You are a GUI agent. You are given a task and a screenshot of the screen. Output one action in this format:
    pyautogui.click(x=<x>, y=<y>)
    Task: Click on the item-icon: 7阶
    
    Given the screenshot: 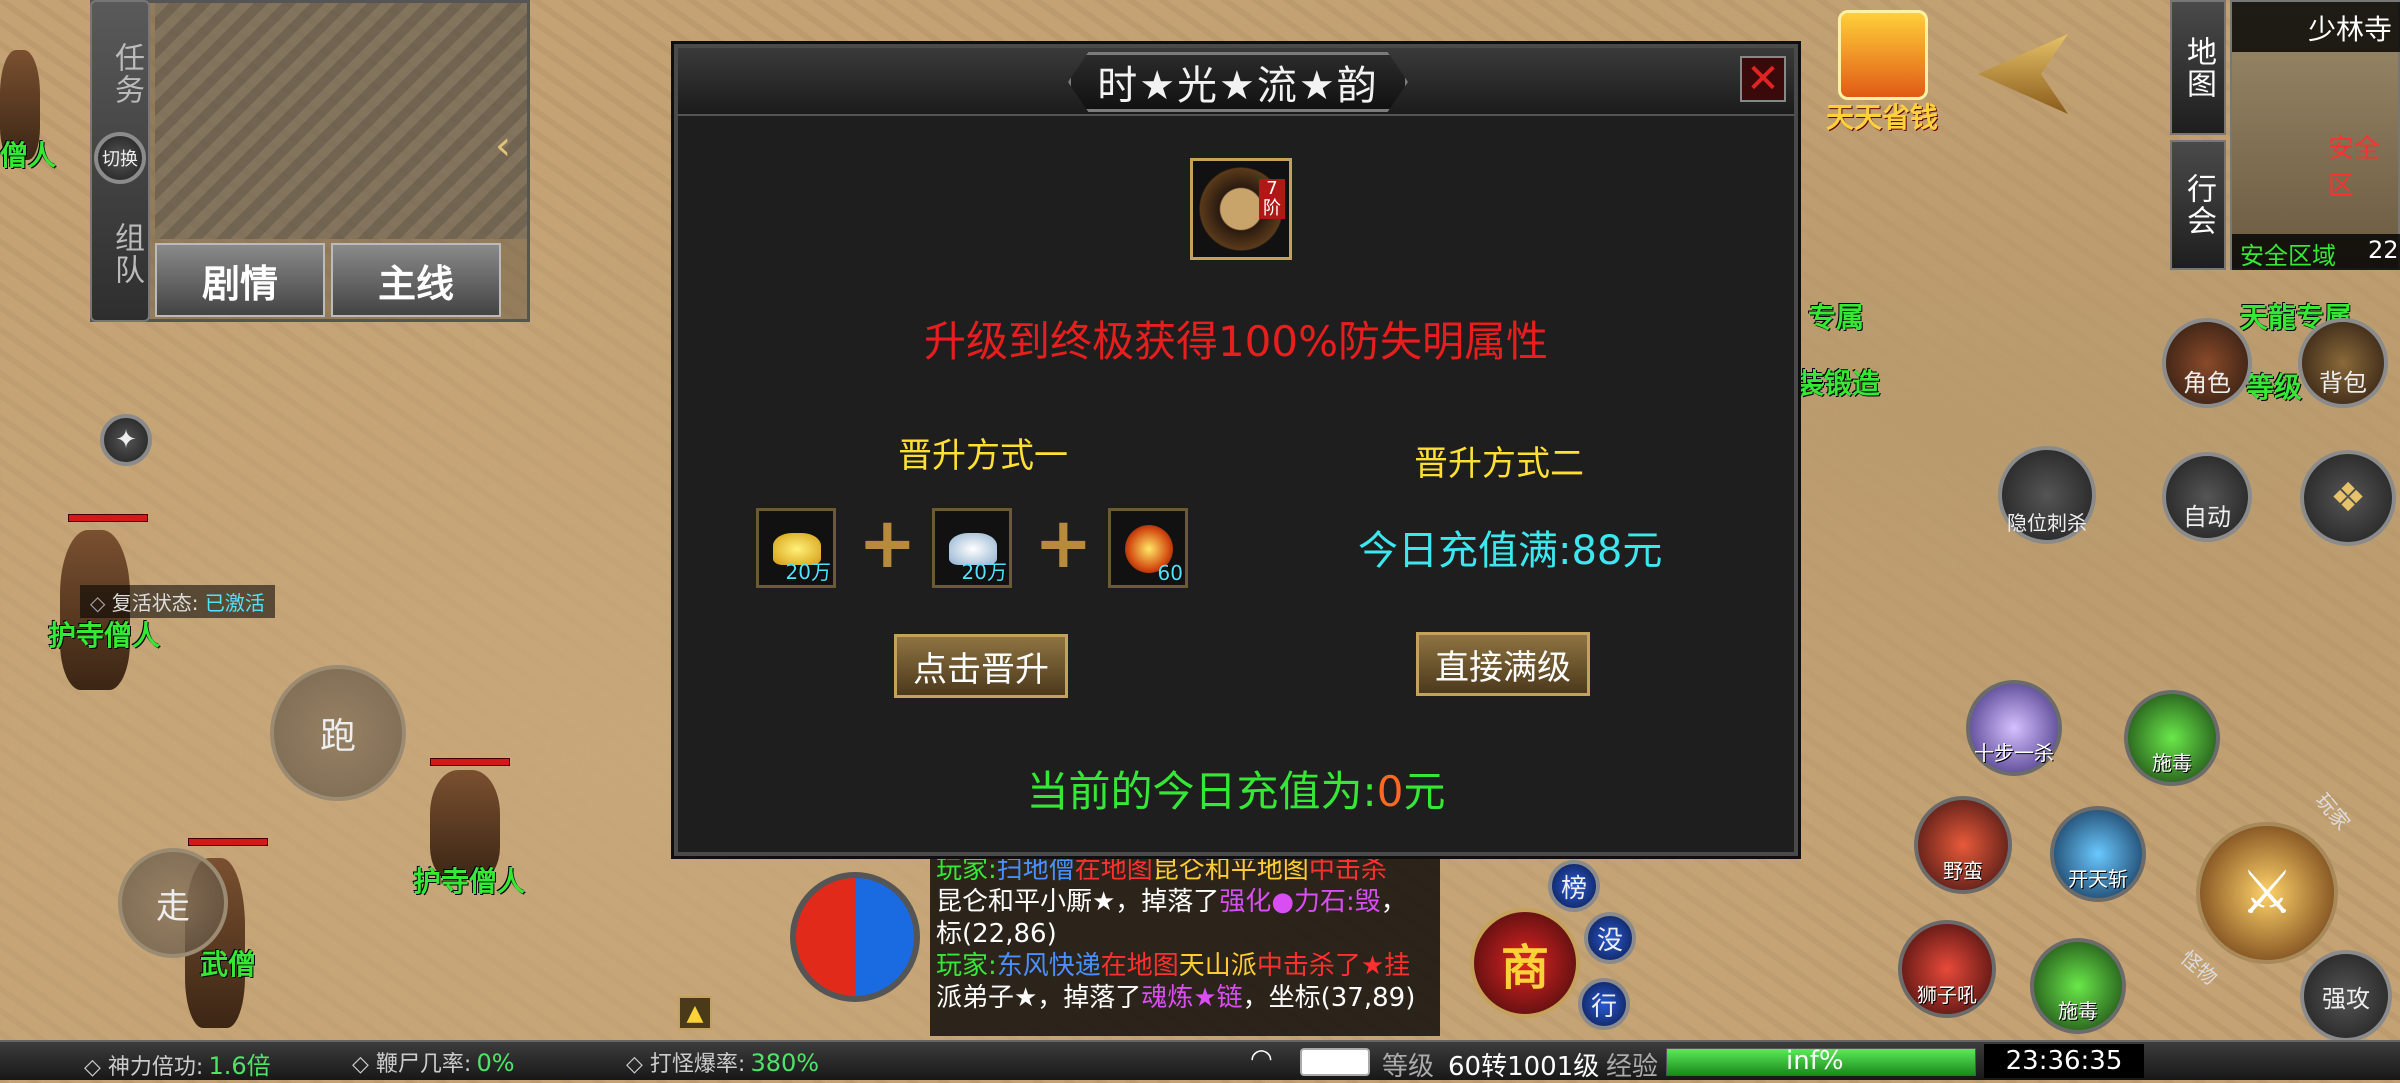 What is the action you would take?
    pyautogui.click(x=1241, y=209)
    